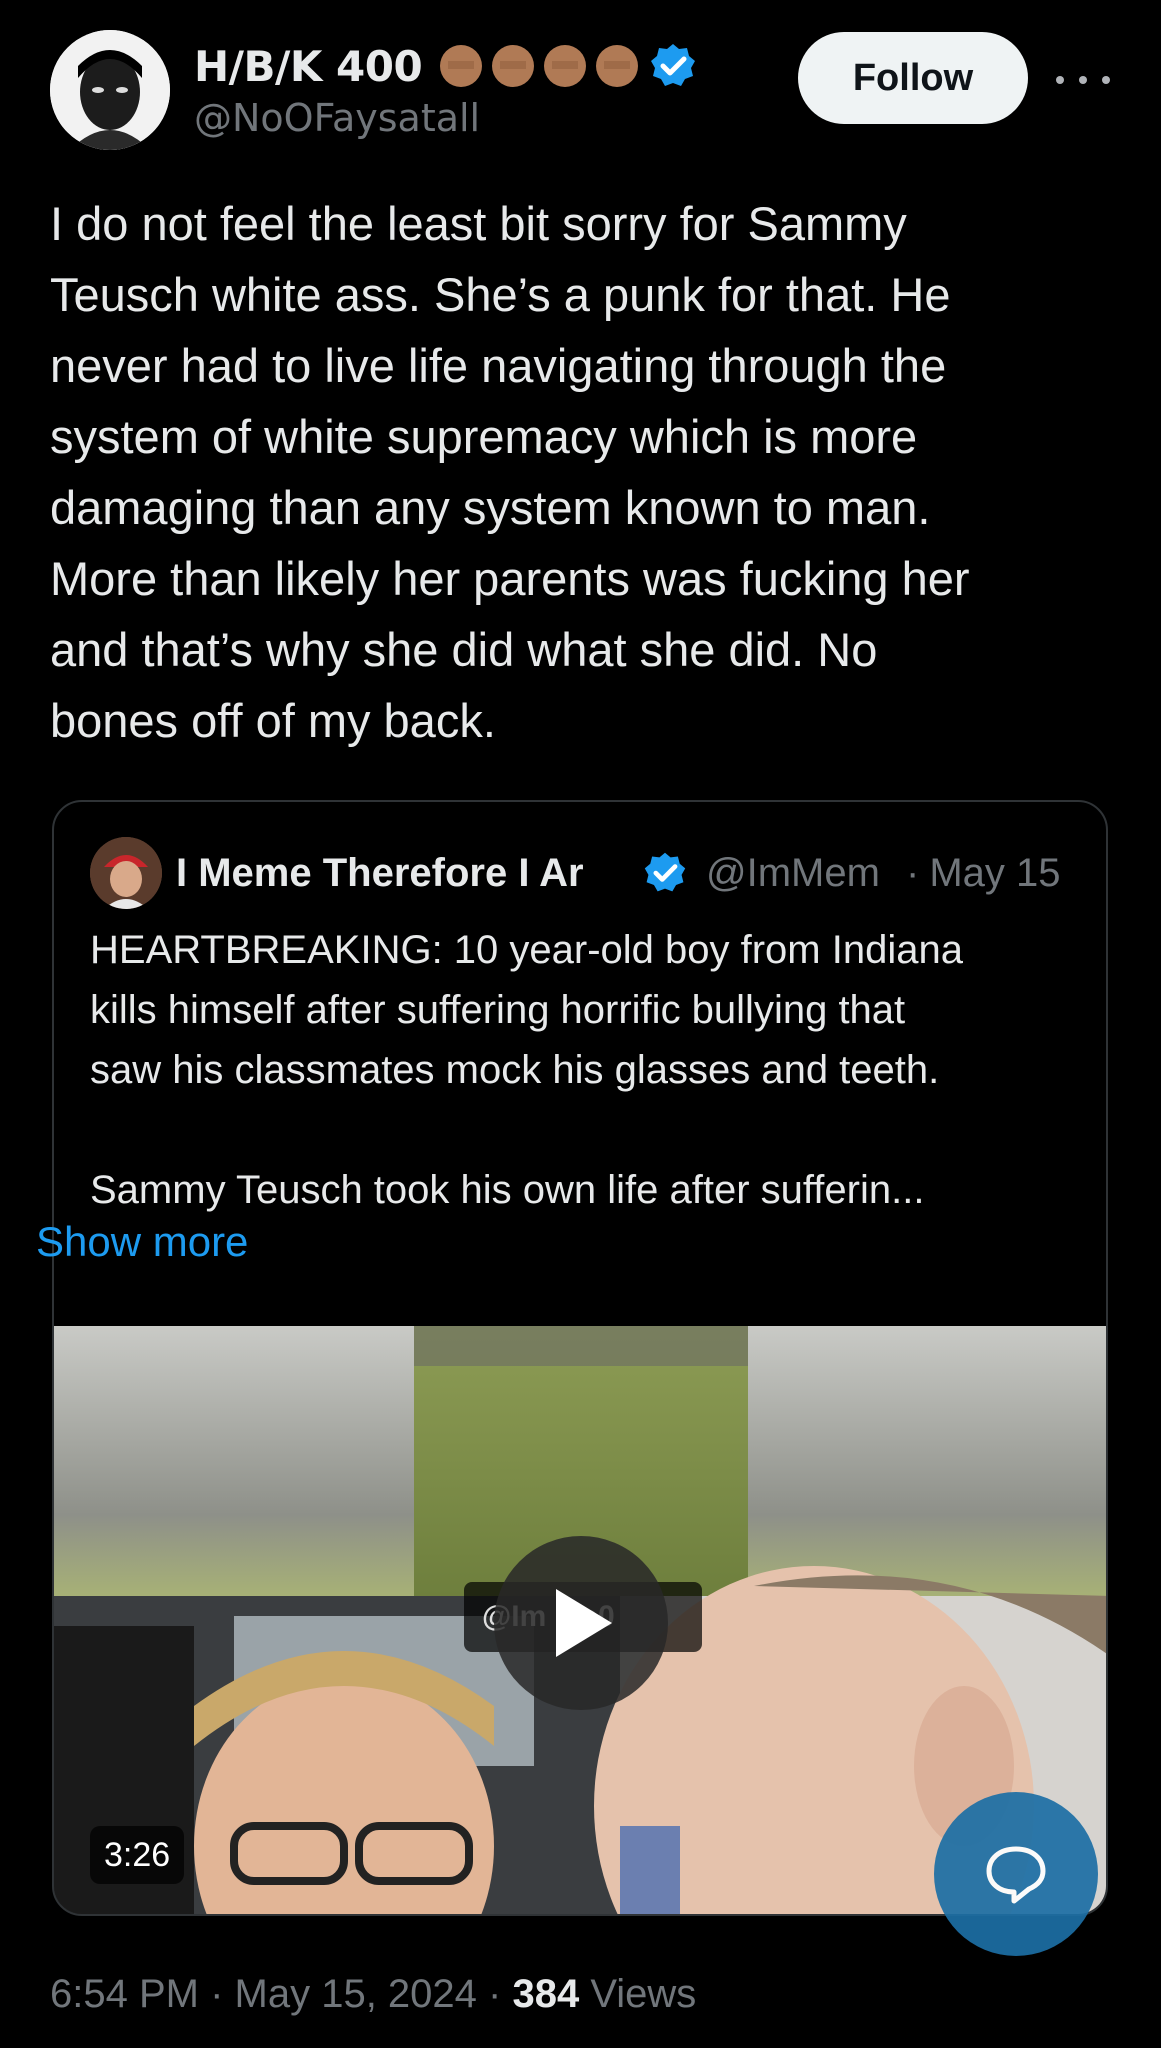 Image resolution: width=1161 pixels, height=2048 pixels. I want to click on tweet-header: H/B/K 400 @NoOFaysatall Follow, so click(580, 90).